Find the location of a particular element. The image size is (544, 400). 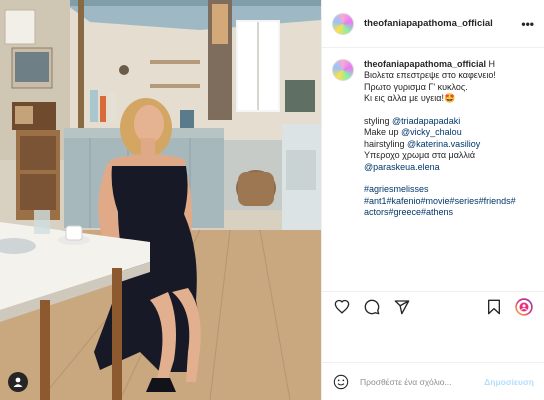

credit-hairstyling: hairstyling @katerina.vasilioy is located at coordinates (451, 144).